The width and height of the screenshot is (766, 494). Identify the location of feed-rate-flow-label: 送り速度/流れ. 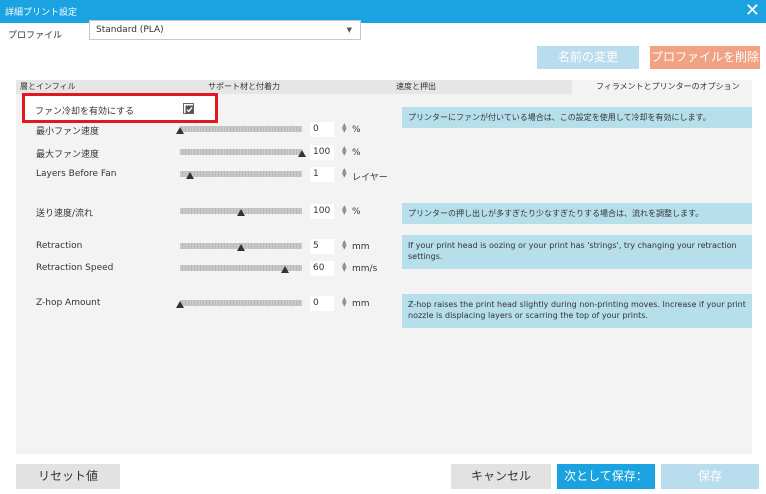
(65, 214).